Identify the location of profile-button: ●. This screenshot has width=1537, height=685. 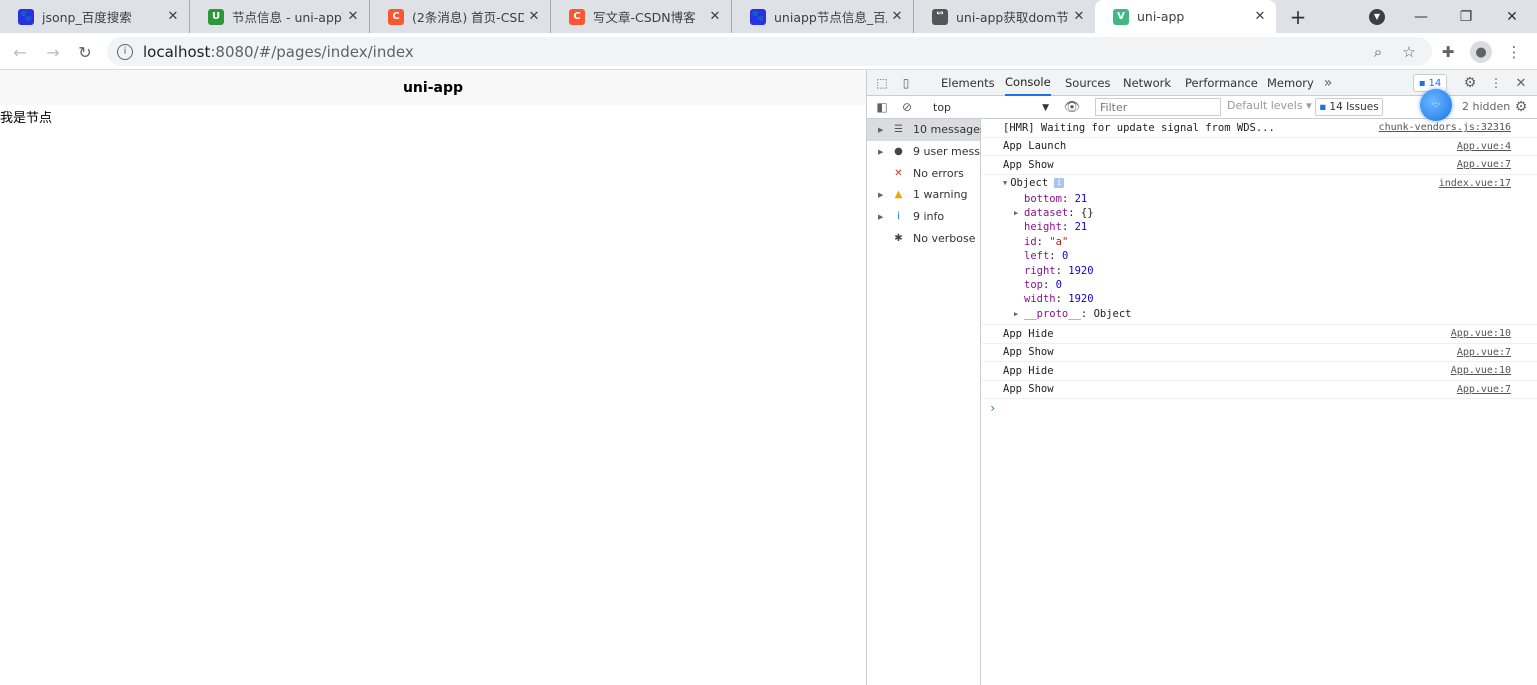
(1481, 52).